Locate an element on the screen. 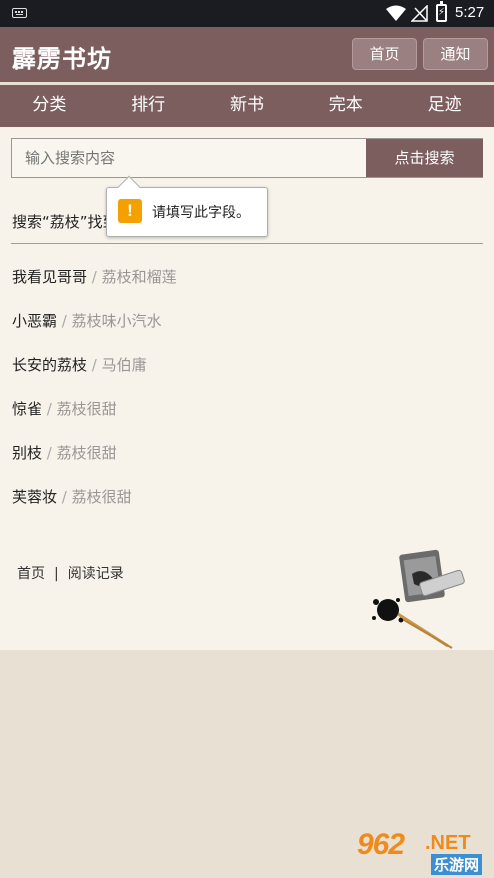 The height and width of the screenshot is (878, 494). watermark-name: 乐游网 is located at coordinates (457, 864).